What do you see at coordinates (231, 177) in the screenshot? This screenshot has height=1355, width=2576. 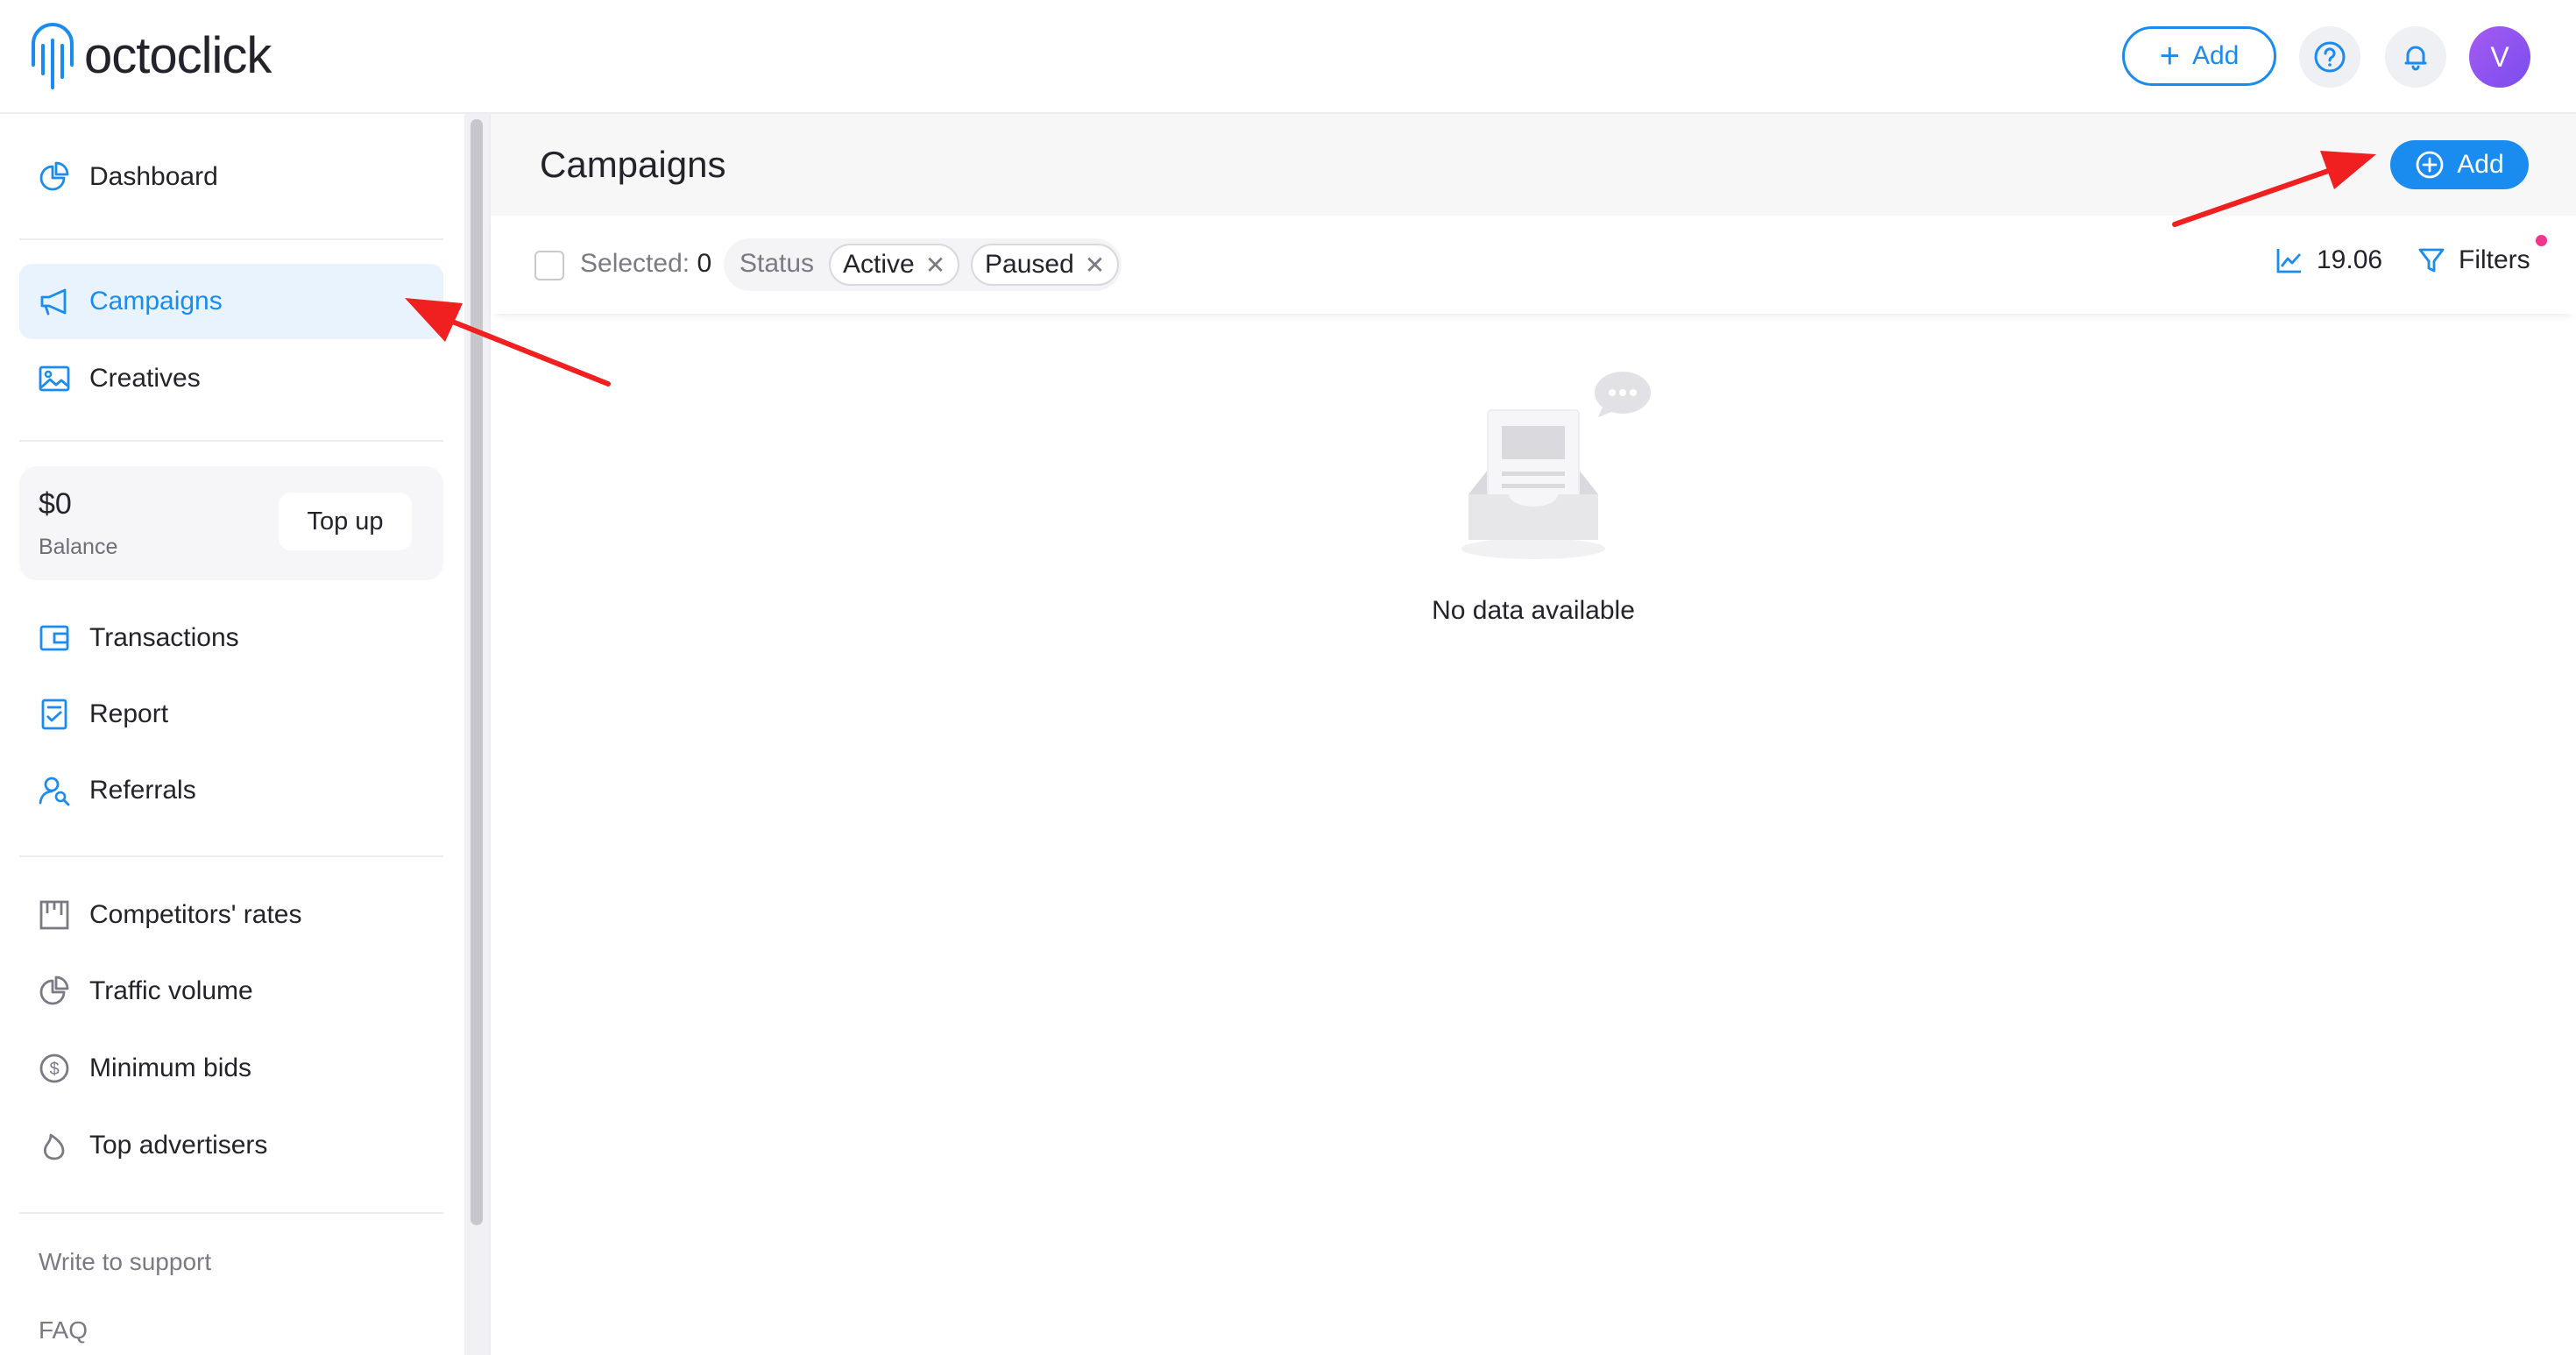 I see `sidebar-item-dashboard: Dashboard` at bounding box center [231, 177].